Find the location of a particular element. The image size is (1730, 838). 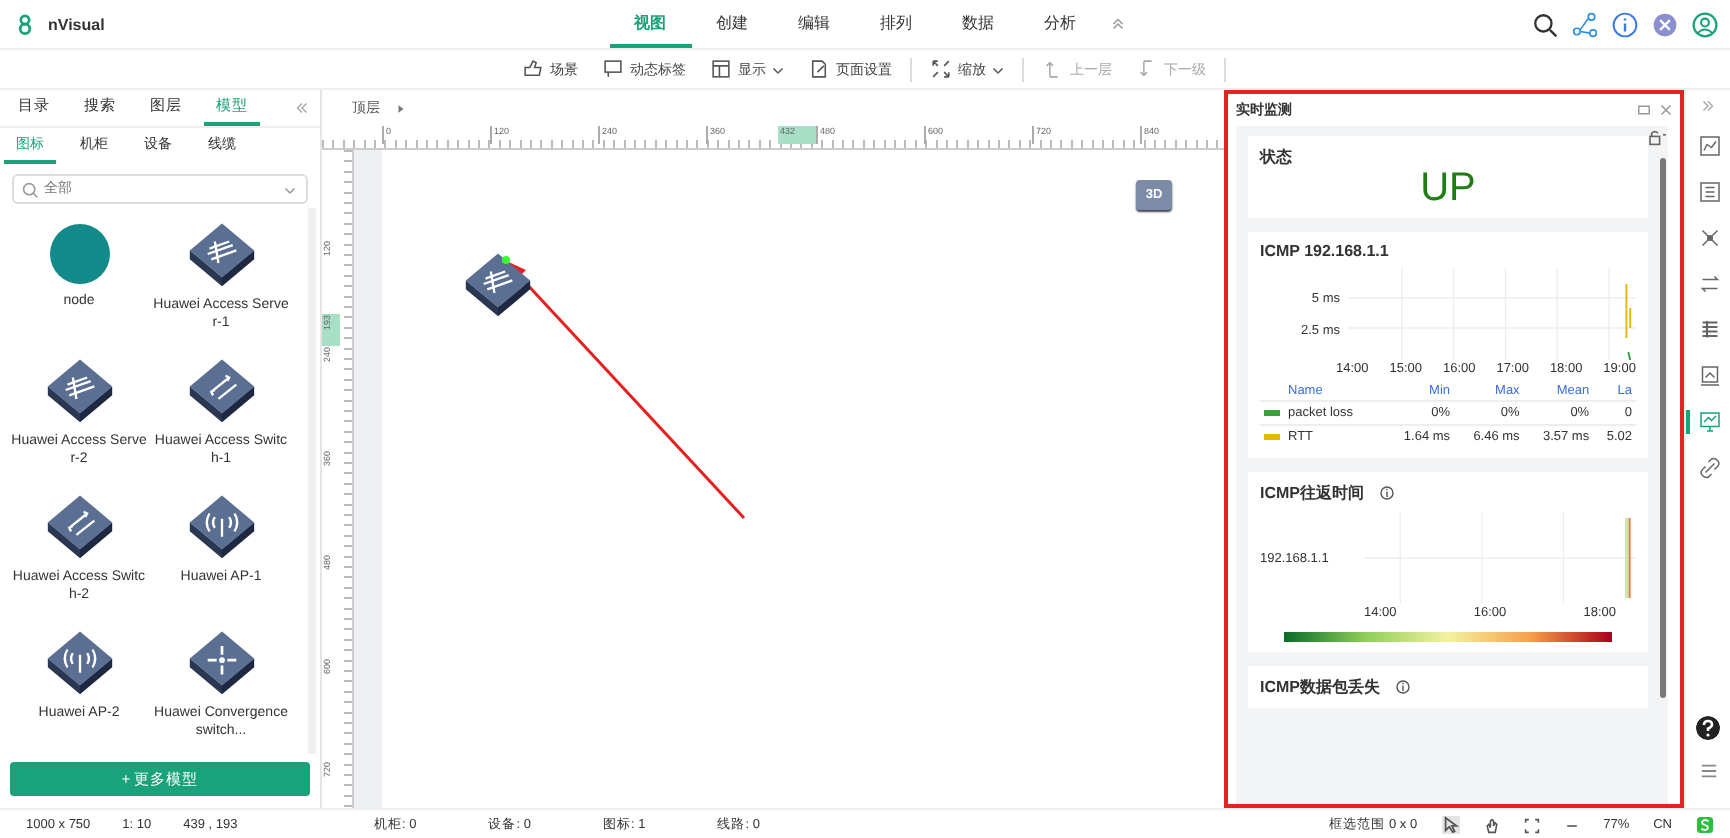

selection-handle is located at coordinates (506, 260).